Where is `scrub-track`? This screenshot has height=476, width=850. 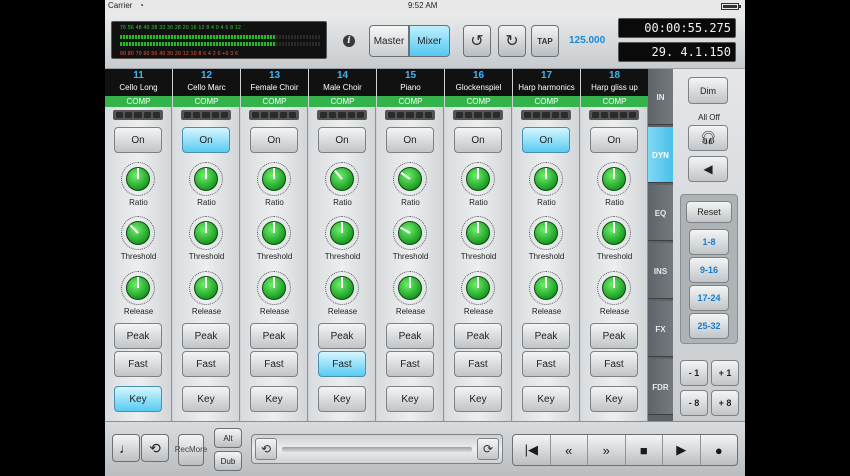 scrub-track is located at coordinates (377, 449).